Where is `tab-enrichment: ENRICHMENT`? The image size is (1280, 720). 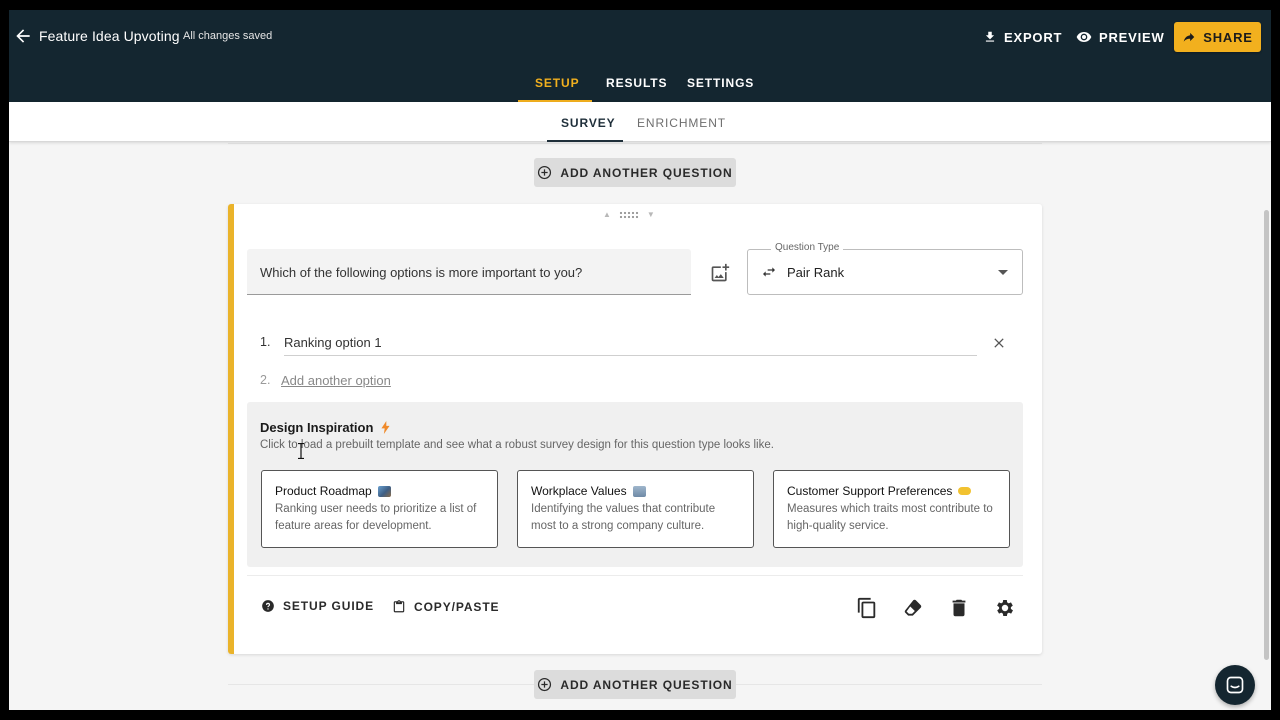 tab-enrichment: ENRICHMENT is located at coordinates (681, 123).